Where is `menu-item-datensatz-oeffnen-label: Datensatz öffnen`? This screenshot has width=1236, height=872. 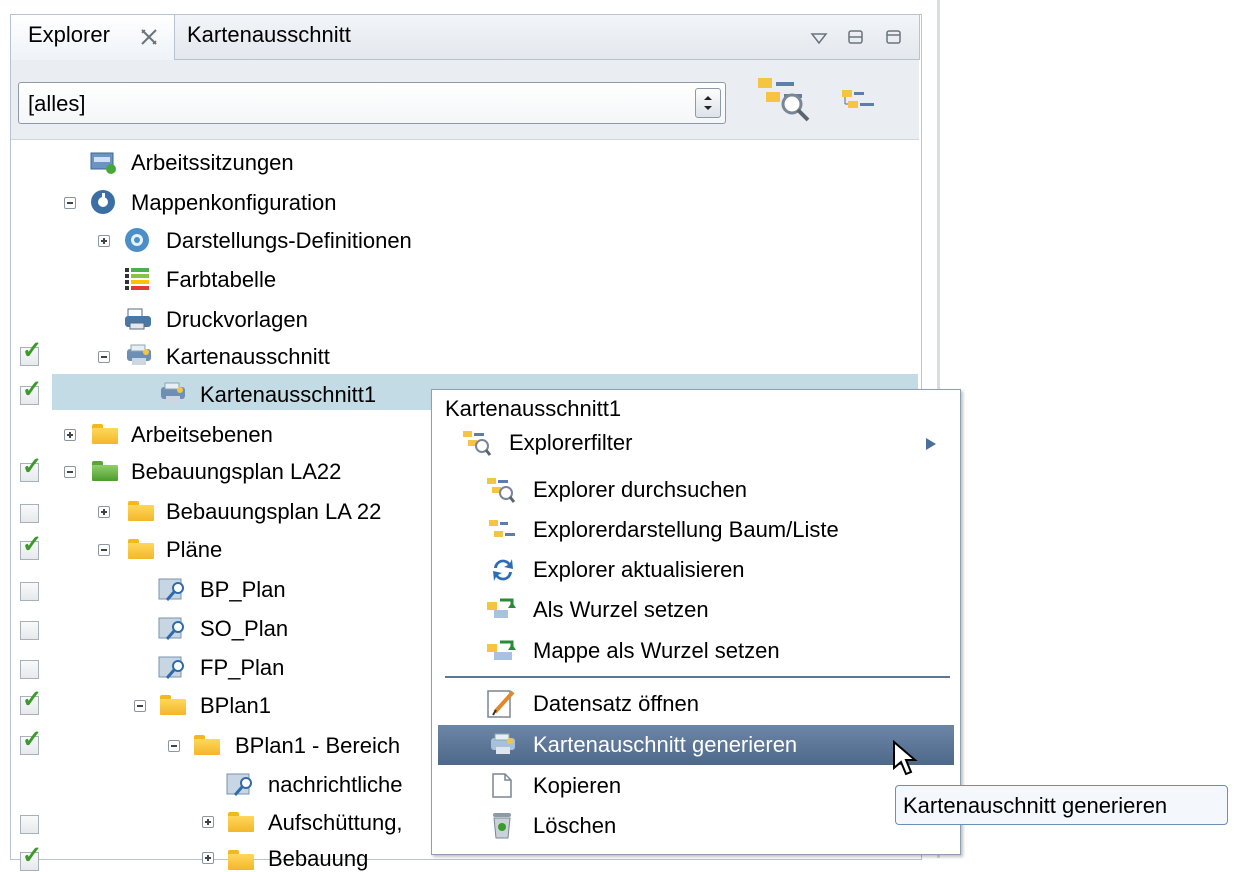
menu-item-datensatz-oeffnen-label: Datensatz öffnen is located at coordinates (616, 703).